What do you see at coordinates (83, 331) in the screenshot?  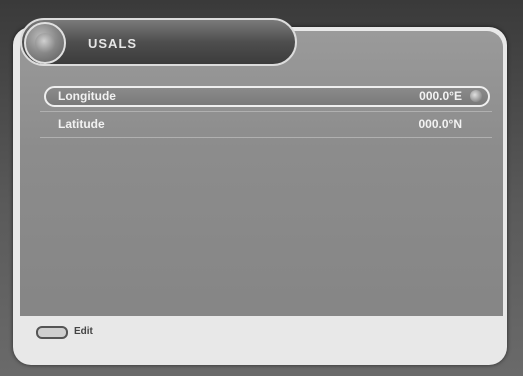 I see `footer-hint: Edit` at bounding box center [83, 331].